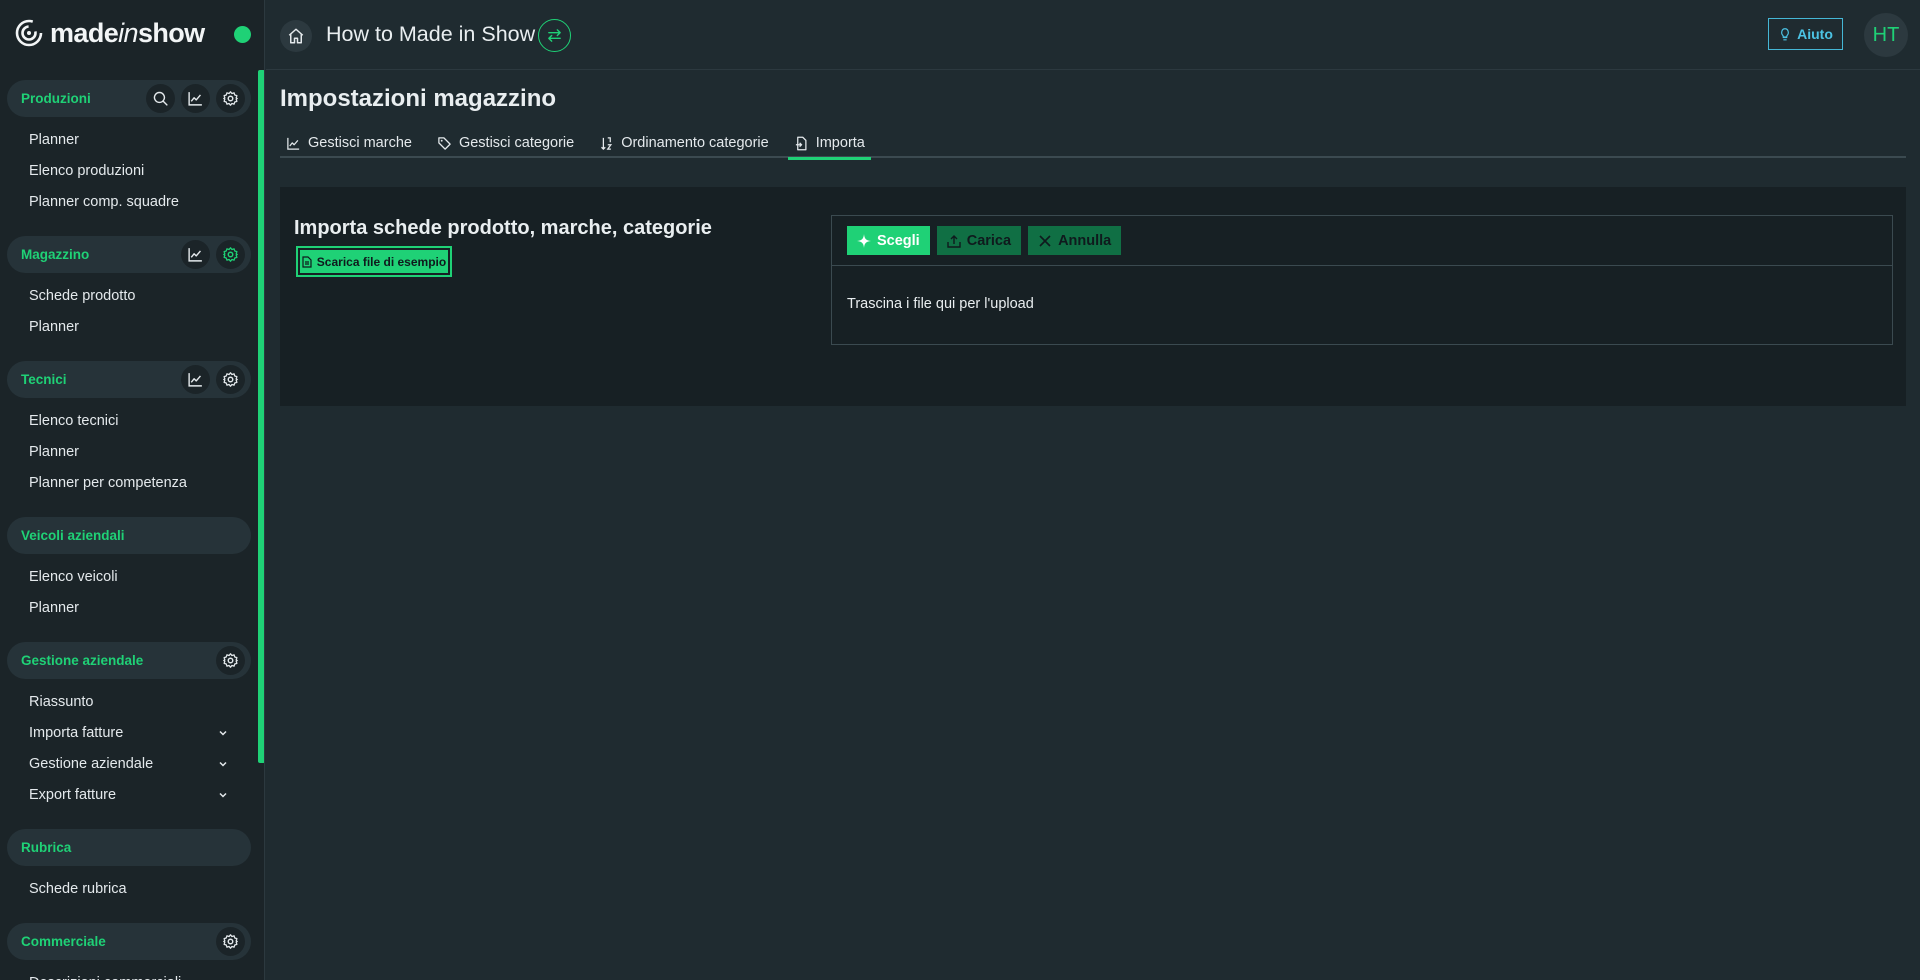 The width and height of the screenshot is (1920, 980). What do you see at coordinates (91, 763) in the screenshot?
I see `sidebar-item-label: Gestione aziendale` at bounding box center [91, 763].